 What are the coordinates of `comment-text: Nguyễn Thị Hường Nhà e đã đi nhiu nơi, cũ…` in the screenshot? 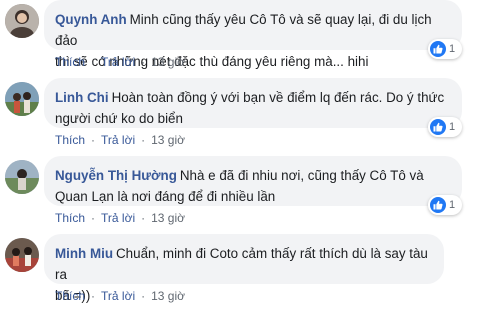 It's located at (252, 186).